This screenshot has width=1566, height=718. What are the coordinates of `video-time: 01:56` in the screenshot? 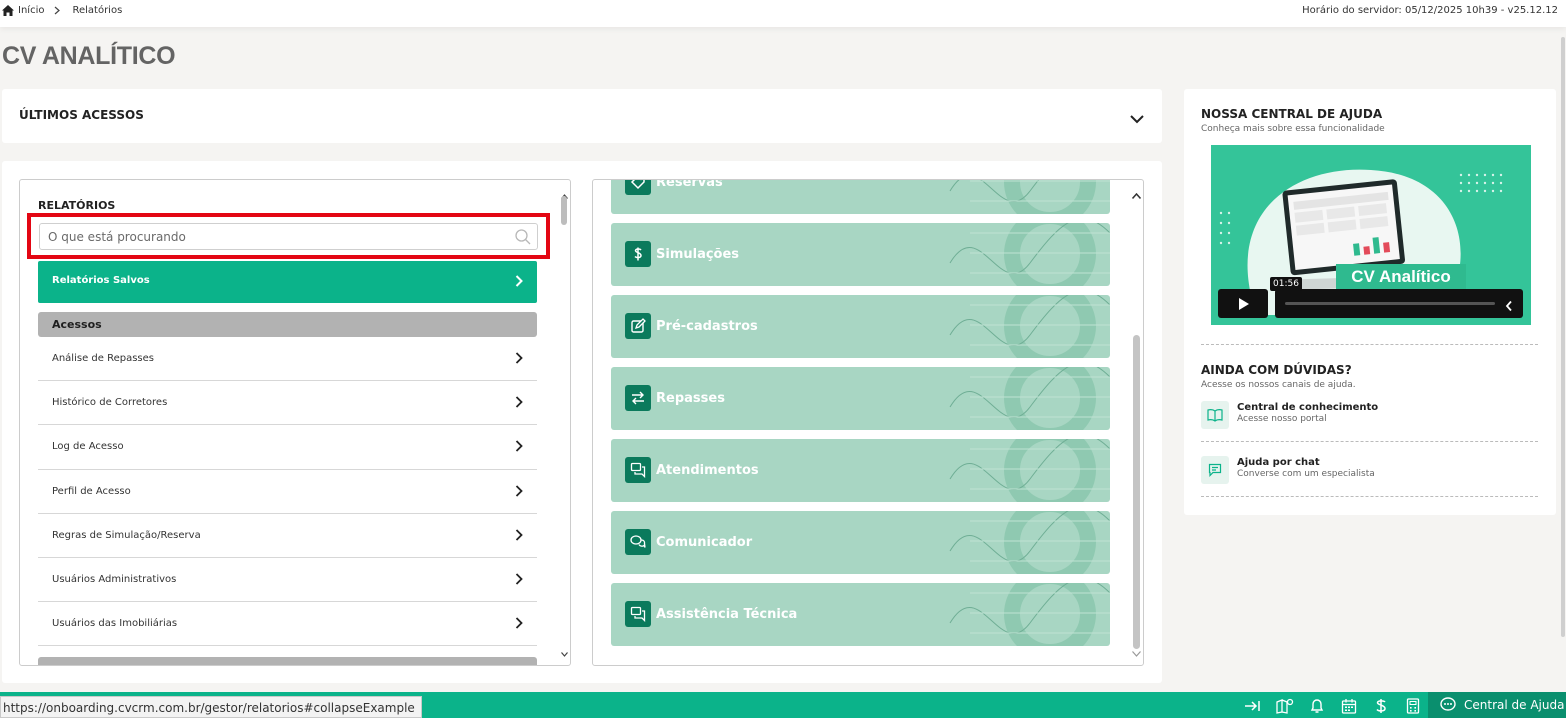 It's located at (1286, 284).